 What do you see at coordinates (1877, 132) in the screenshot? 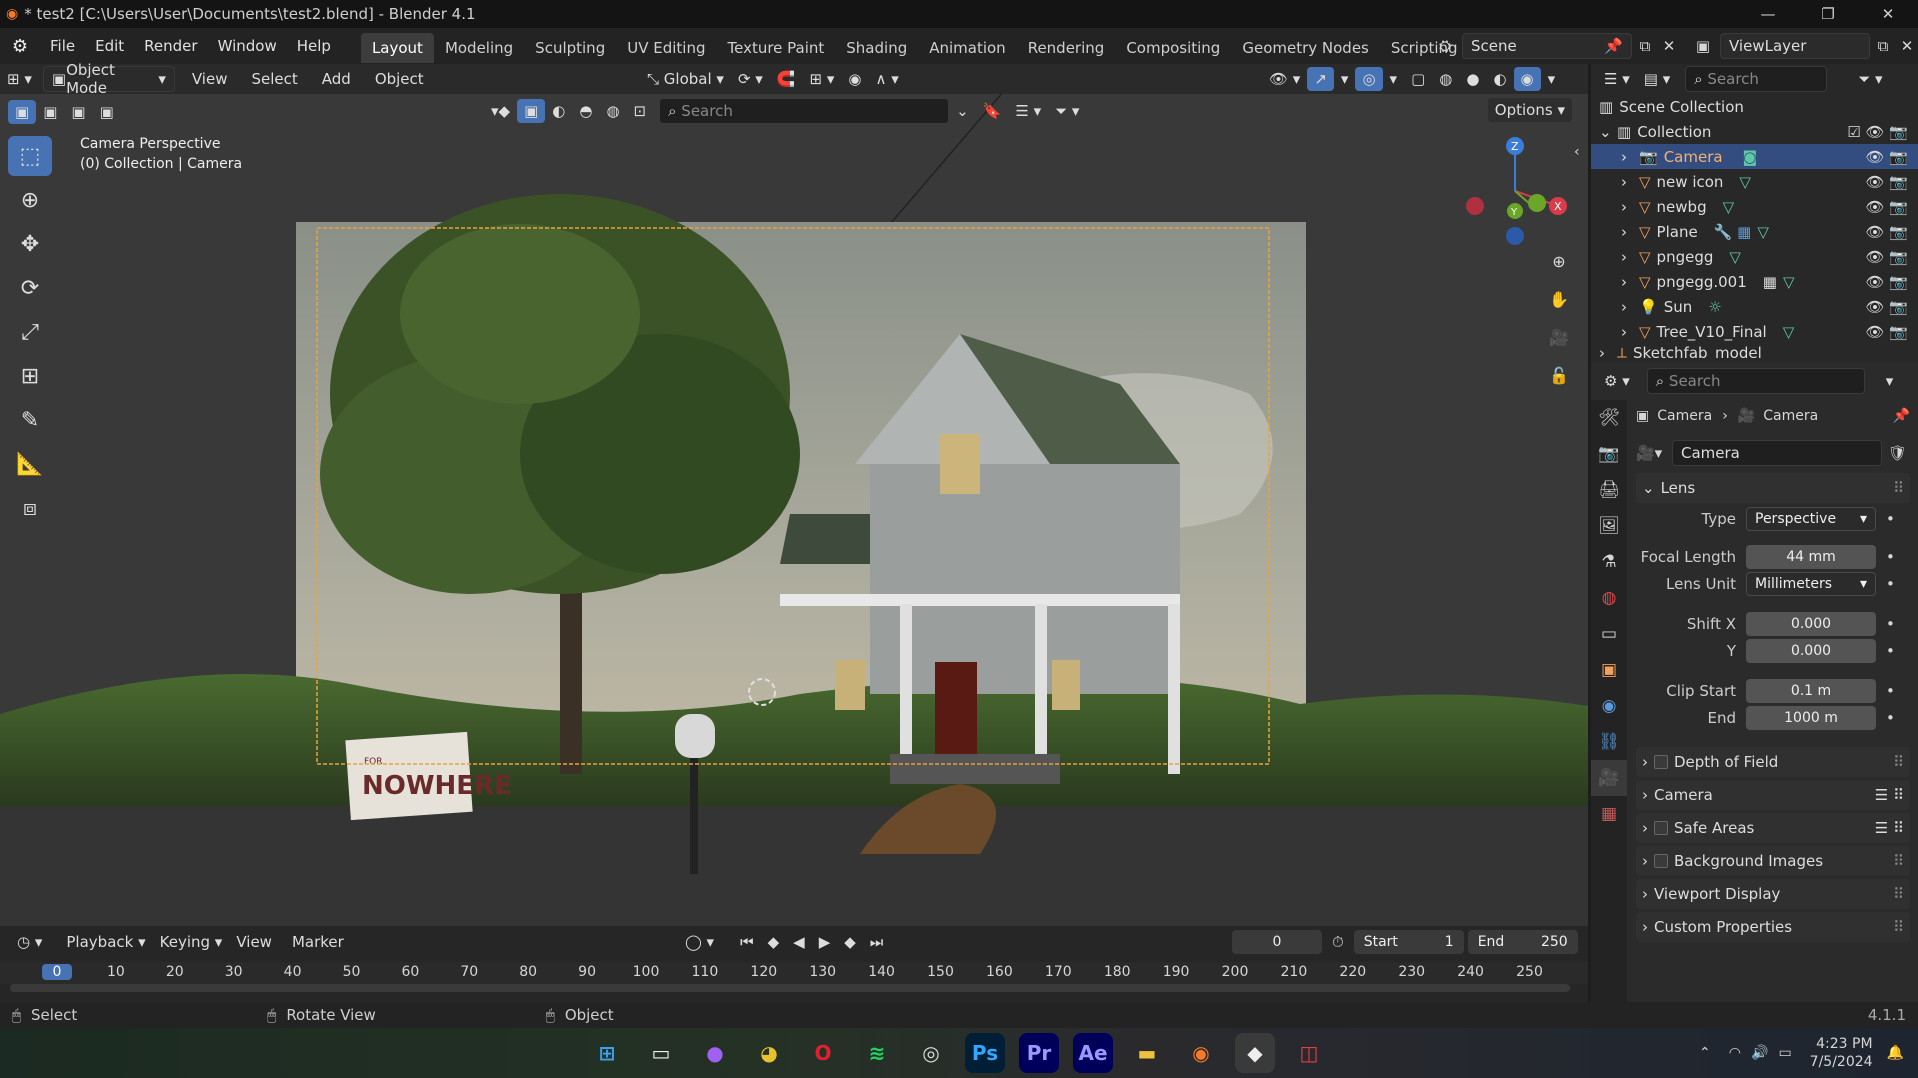
I see `collection-visibility: ☑ 👁 📷` at bounding box center [1877, 132].